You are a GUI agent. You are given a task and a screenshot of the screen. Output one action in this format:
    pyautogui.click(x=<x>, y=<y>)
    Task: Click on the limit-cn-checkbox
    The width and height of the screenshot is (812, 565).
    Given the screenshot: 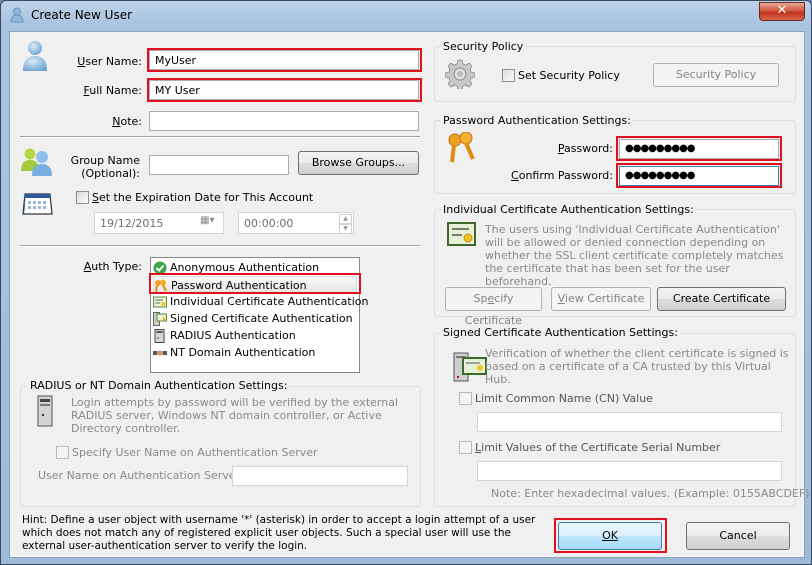 What is the action you would take?
    pyautogui.click(x=465, y=398)
    